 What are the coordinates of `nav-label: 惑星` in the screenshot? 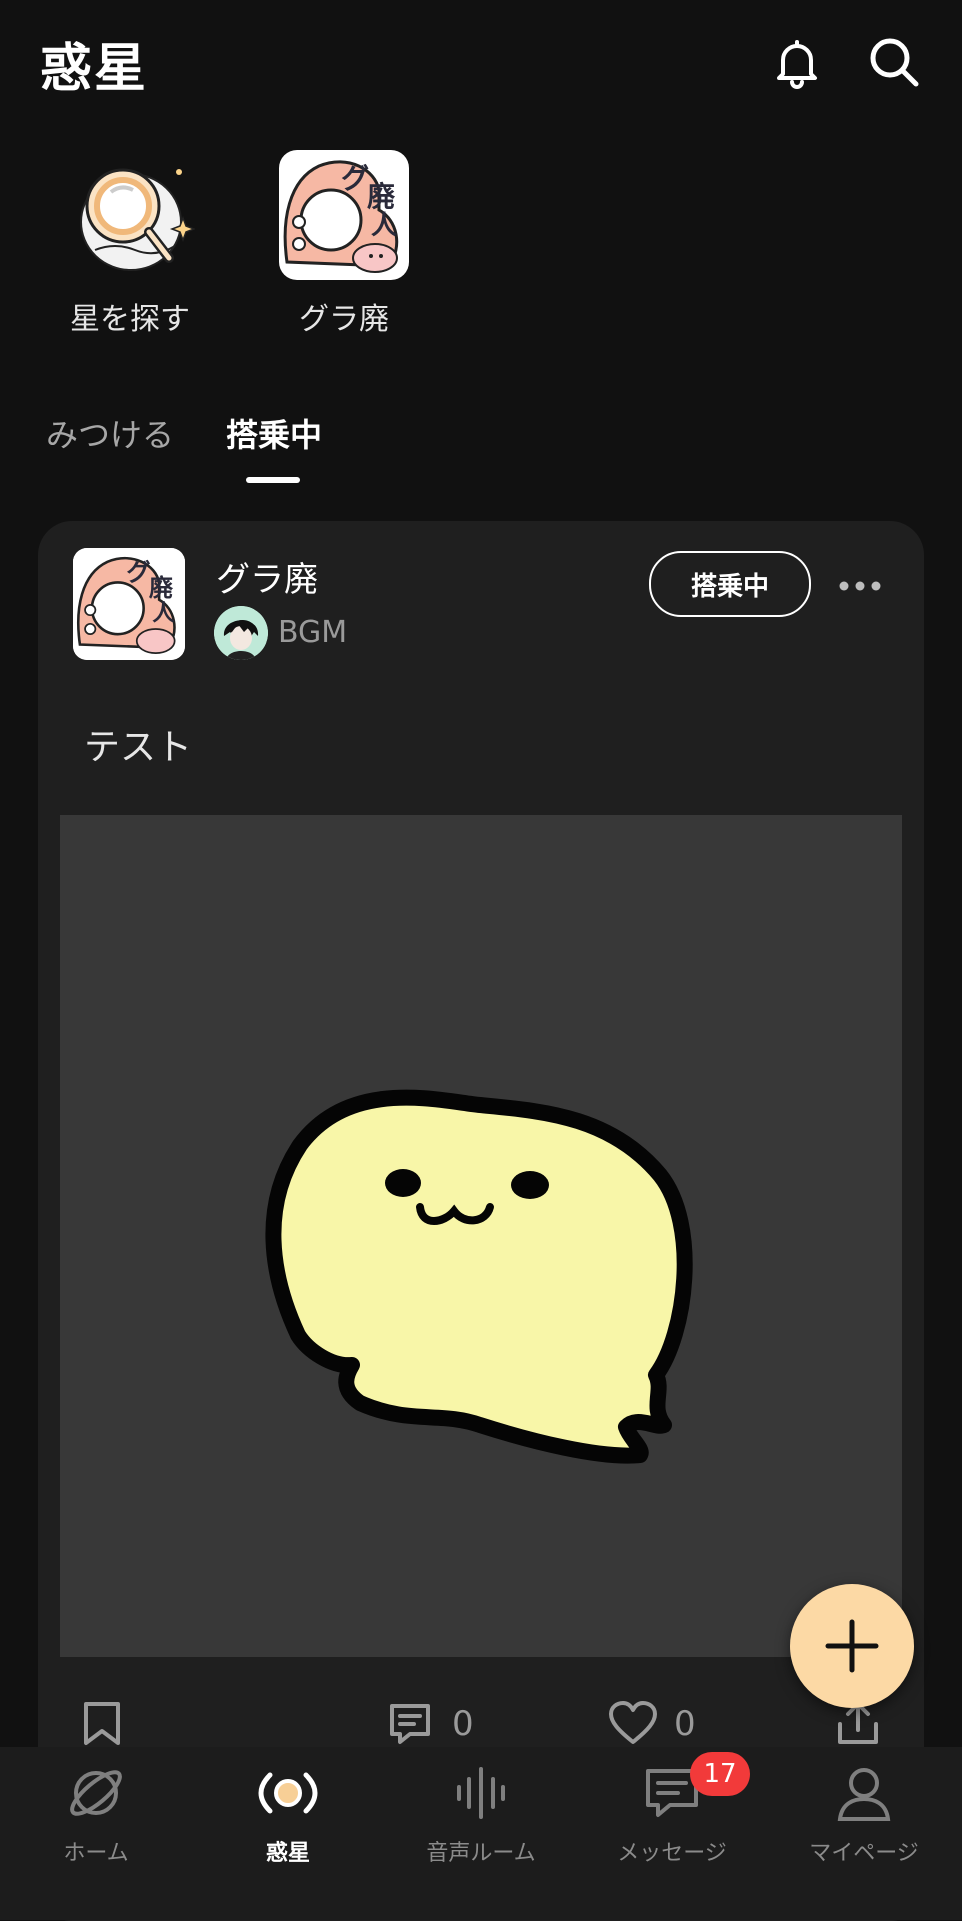 It's located at (287, 1853).